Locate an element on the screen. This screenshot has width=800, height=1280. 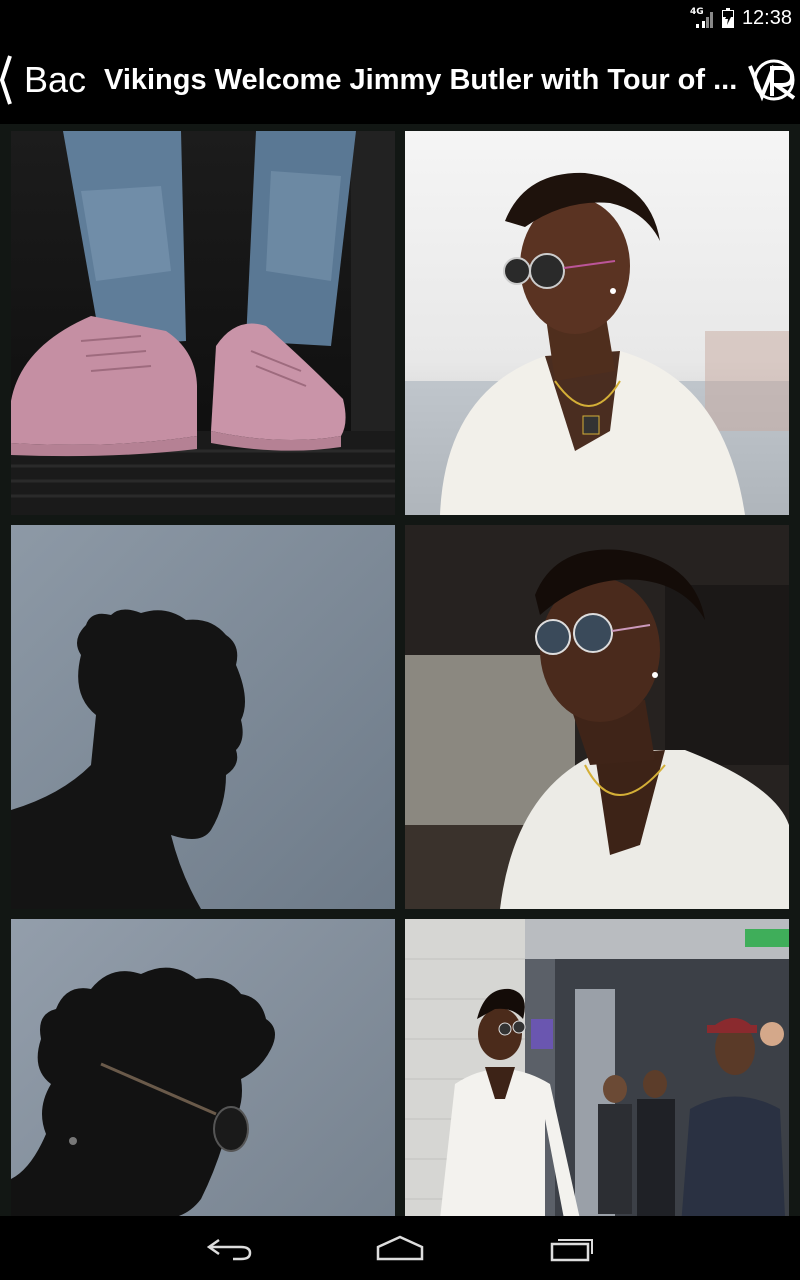
photo-sneakers is located at coordinates (203, 323).